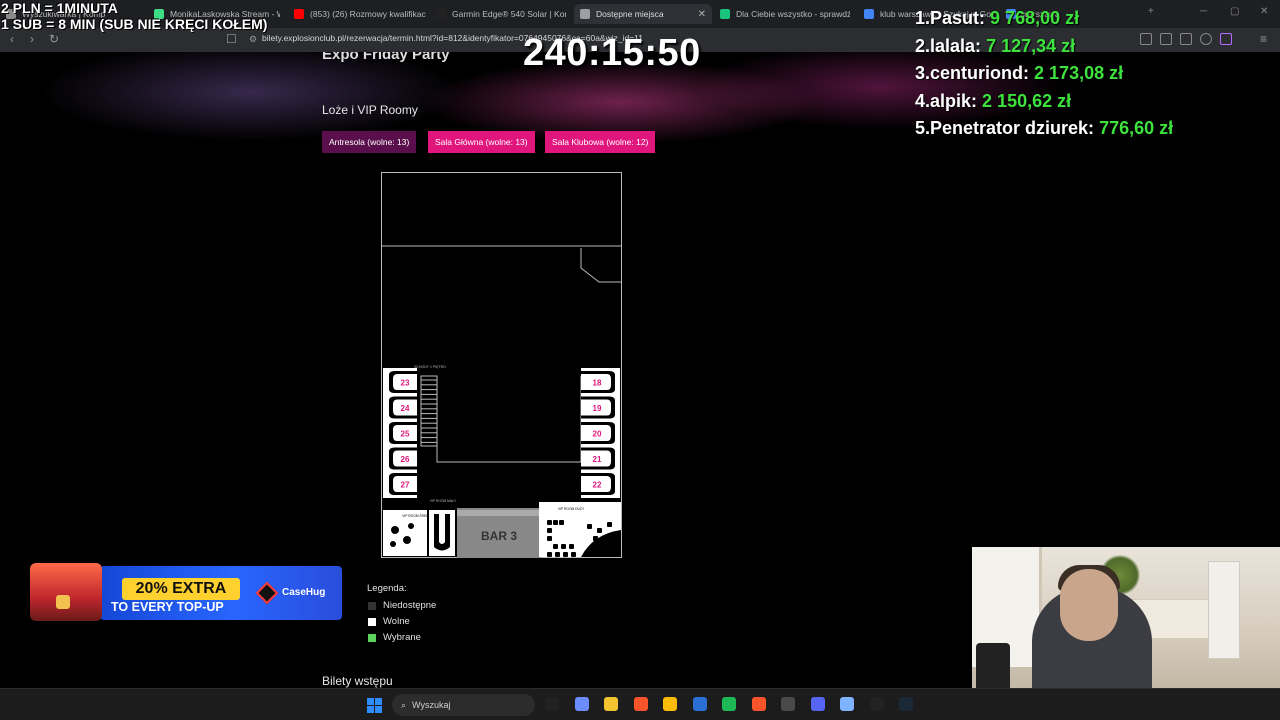 The height and width of the screenshot is (720, 1280). What do you see at coordinates (368, 14) in the screenshot?
I see `tab-label: (853) (26) Rozmowy kwalifikac` at bounding box center [368, 14].